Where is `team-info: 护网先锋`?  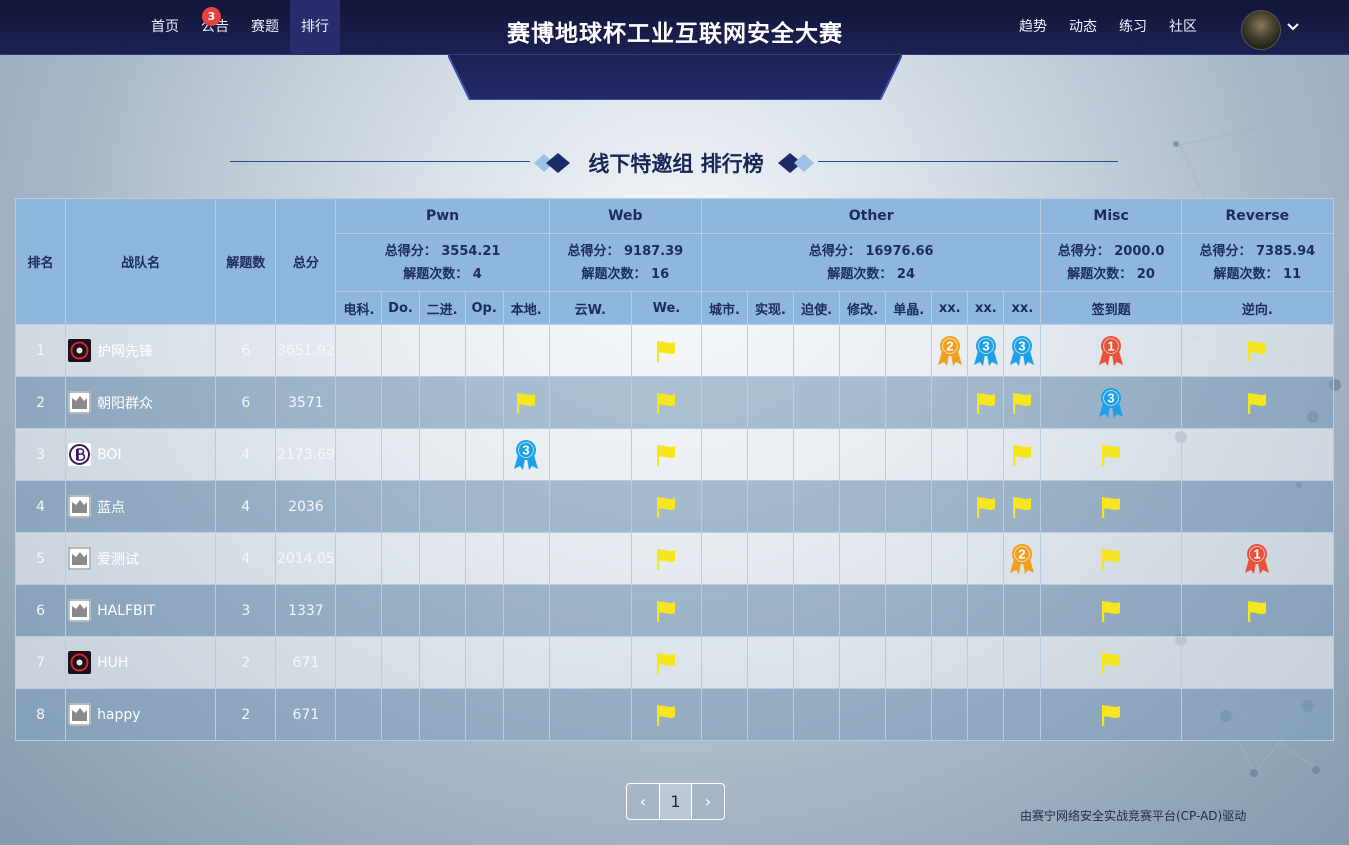
team-info: 护网先锋 is located at coordinates (141, 350).